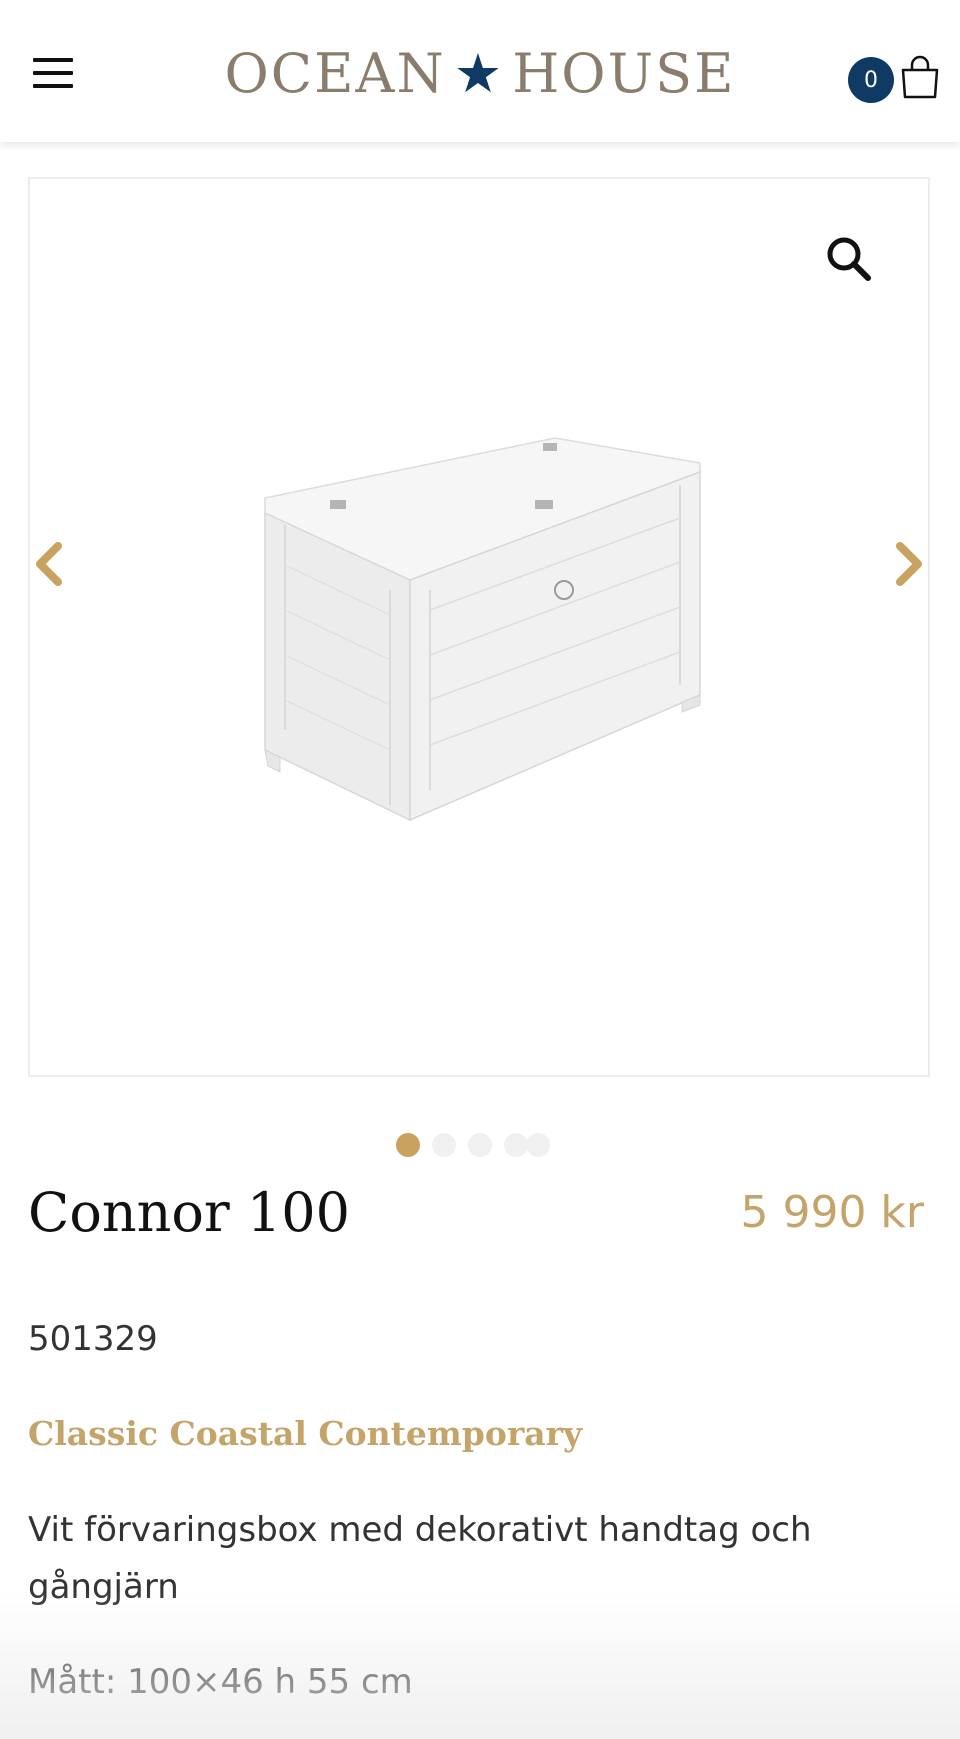  I want to click on site-logo: OCEAN ★ HOUSE, so click(479, 73).